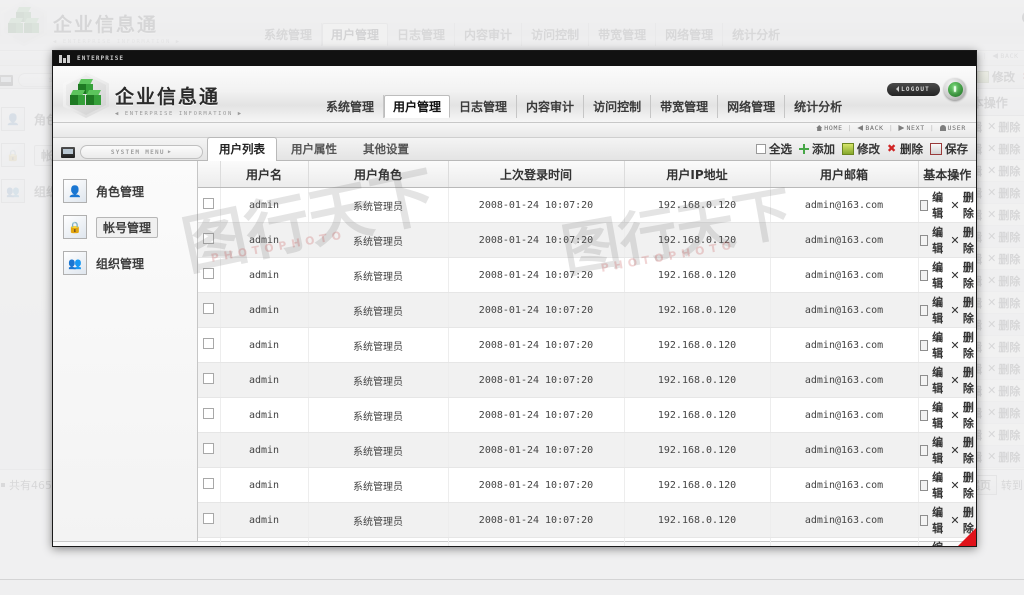 Image resolution: width=1024 pixels, height=595 pixels. I want to click on system-menu-chip: SYSTEM MENU, so click(132, 152).